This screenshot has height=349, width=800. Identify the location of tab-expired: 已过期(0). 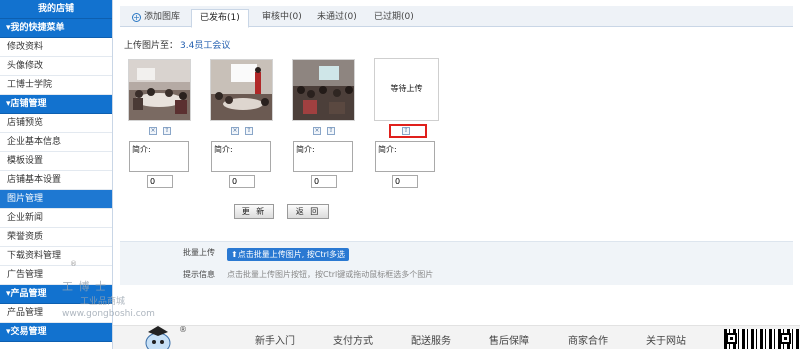
(394, 18).